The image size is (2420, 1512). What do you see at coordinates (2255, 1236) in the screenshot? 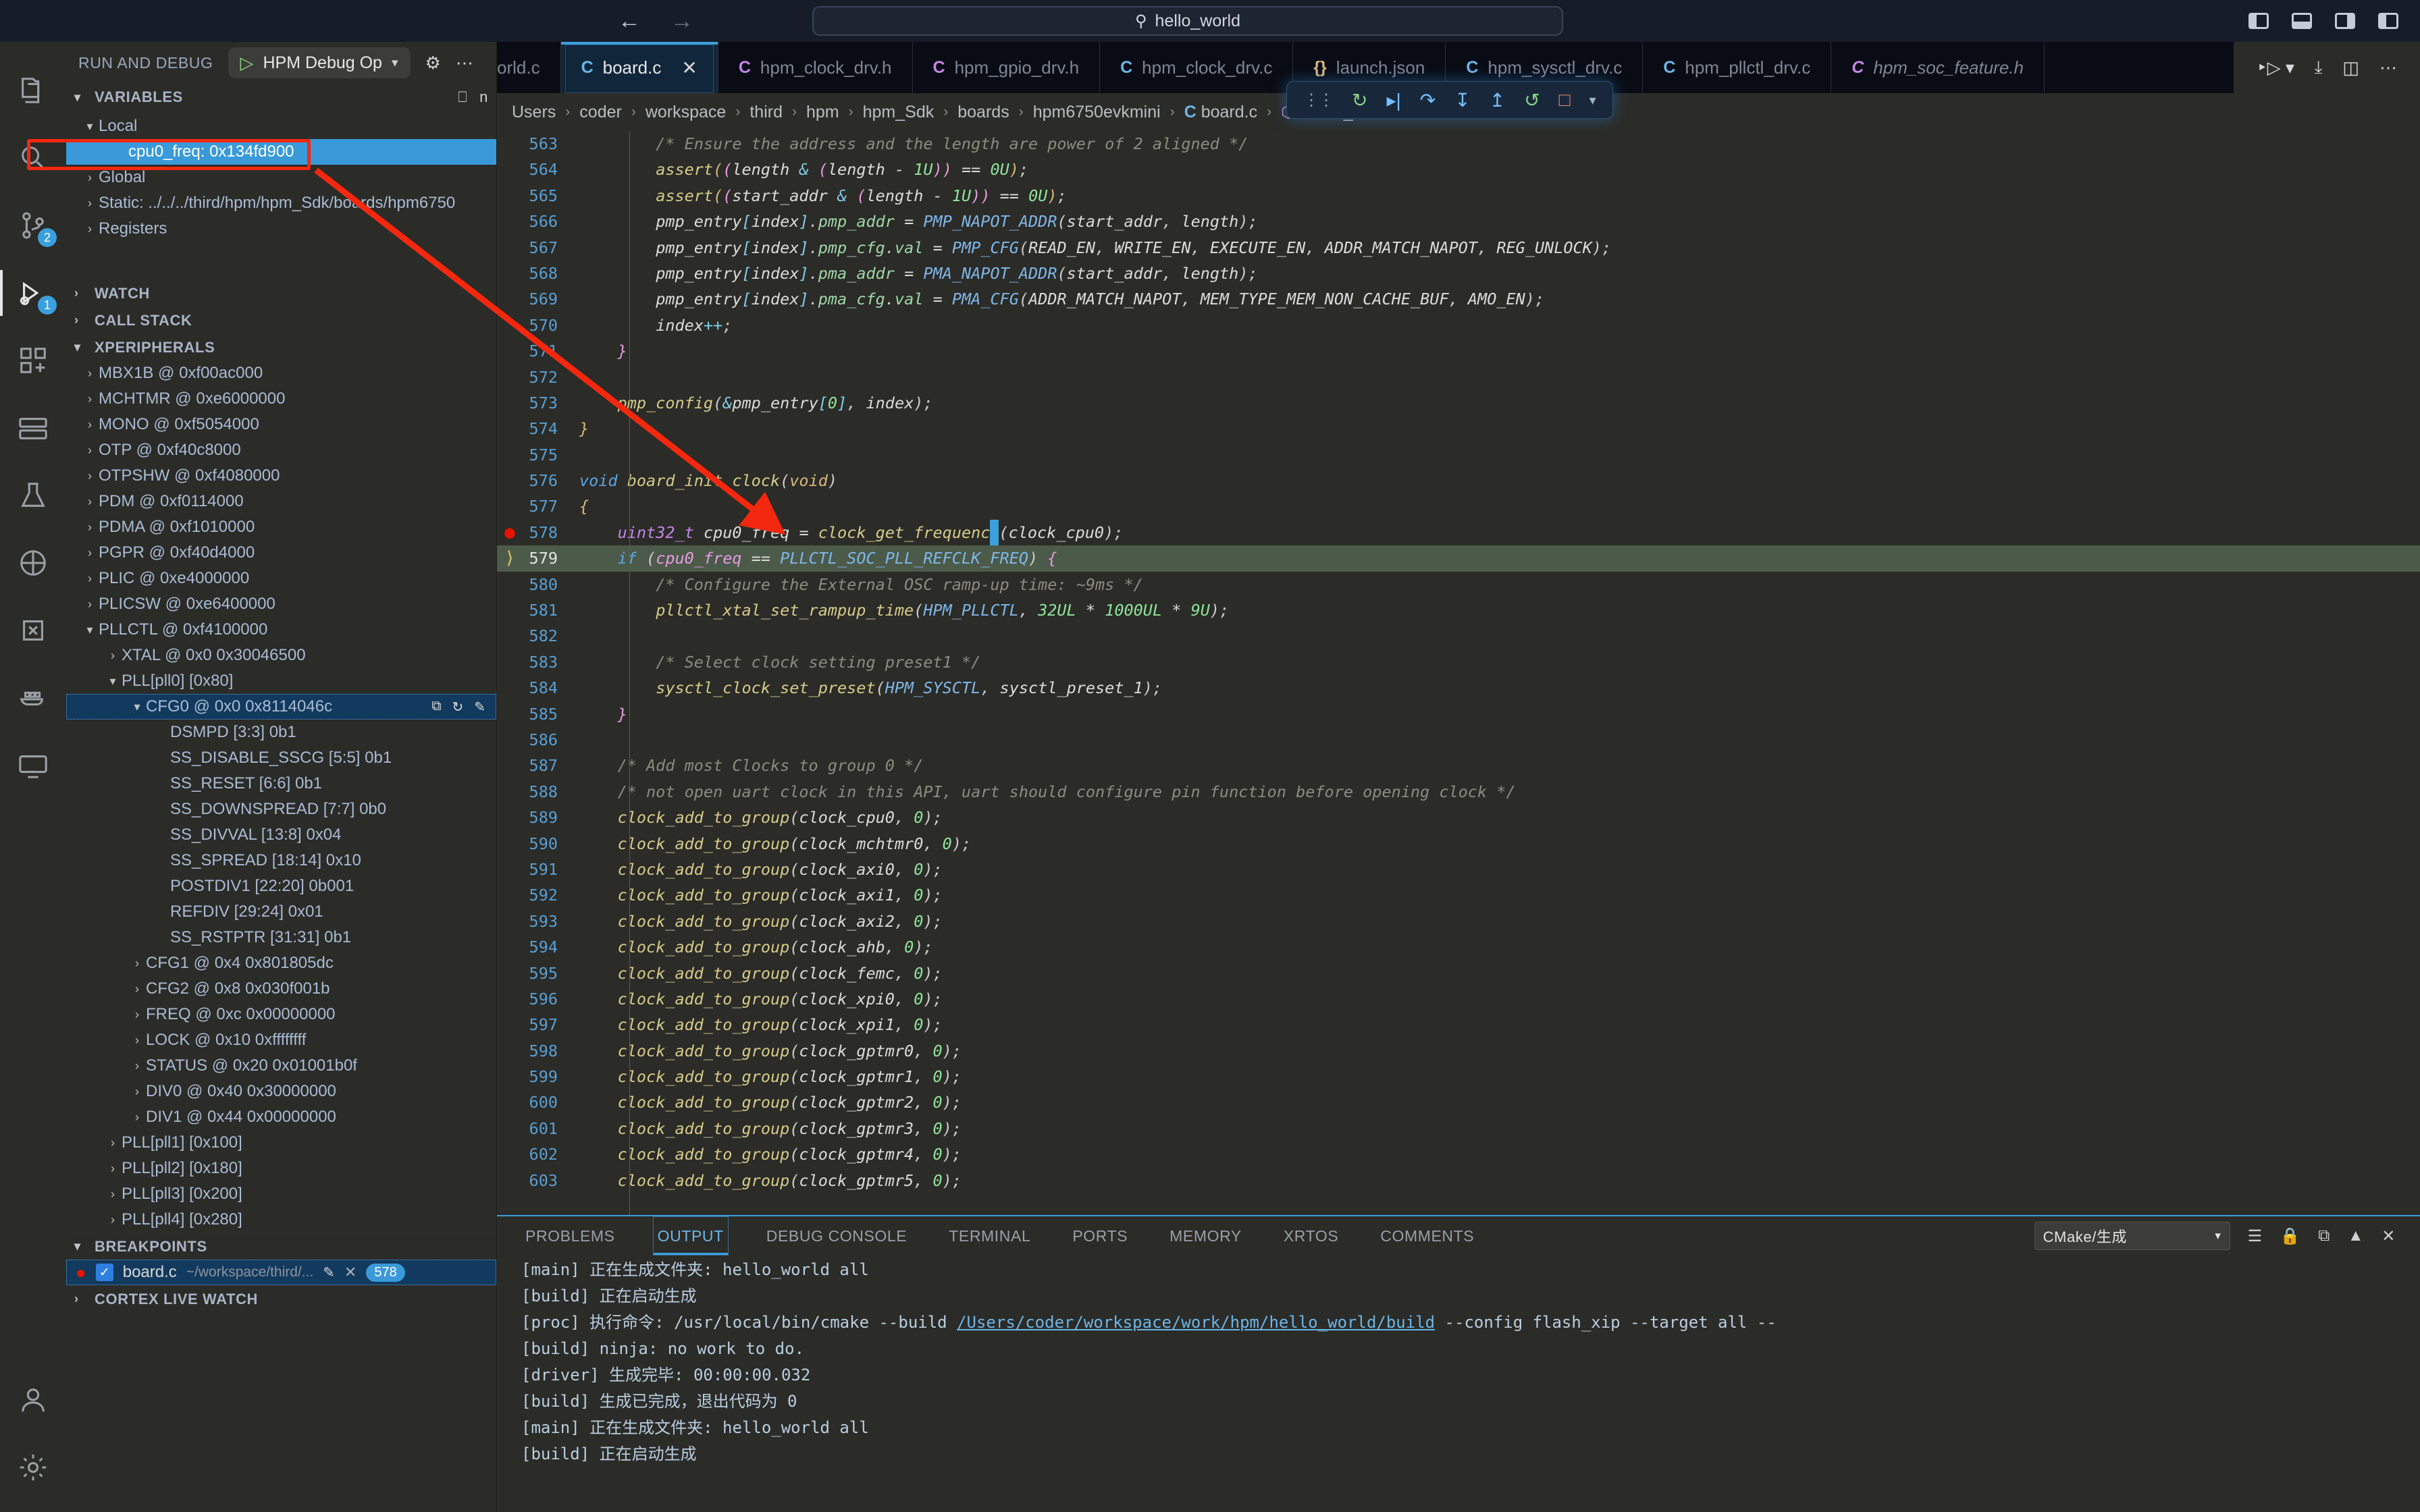
I see `clear-output-icon: ☰` at bounding box center [2255, 1236].